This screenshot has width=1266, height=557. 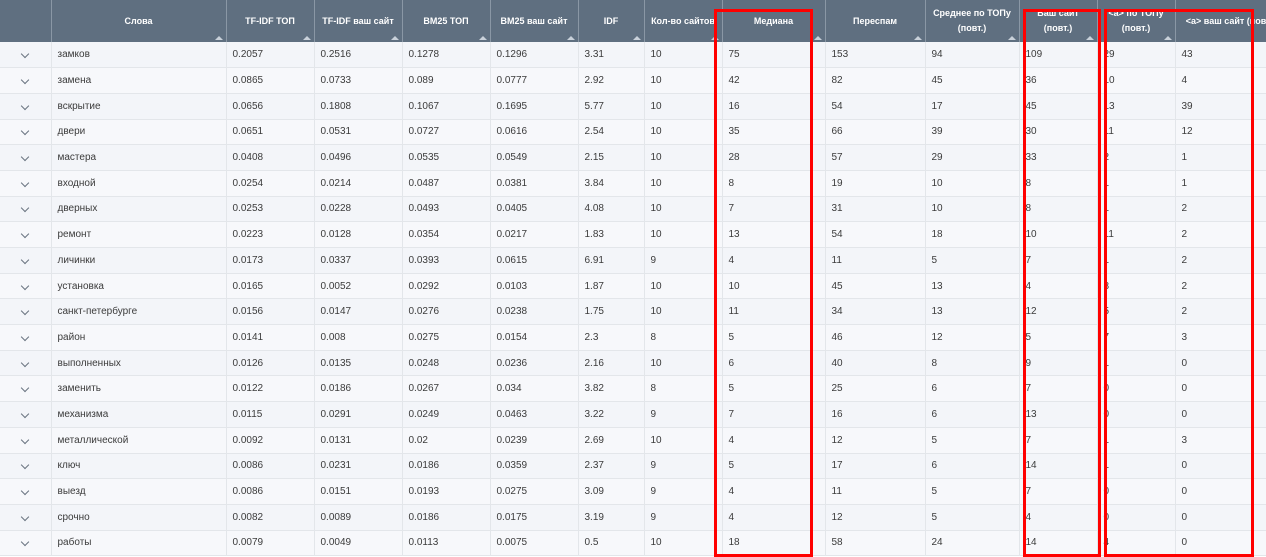 I want to click on value-cell: 6, so click(x=972, y=466).